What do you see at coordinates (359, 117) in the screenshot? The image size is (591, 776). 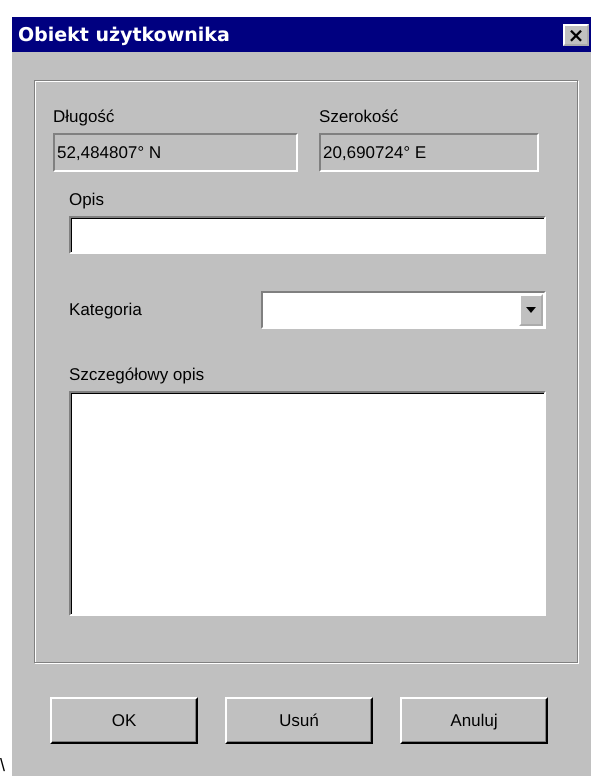 I see `field-label: Szerokość` at bounding box center [359, 117].